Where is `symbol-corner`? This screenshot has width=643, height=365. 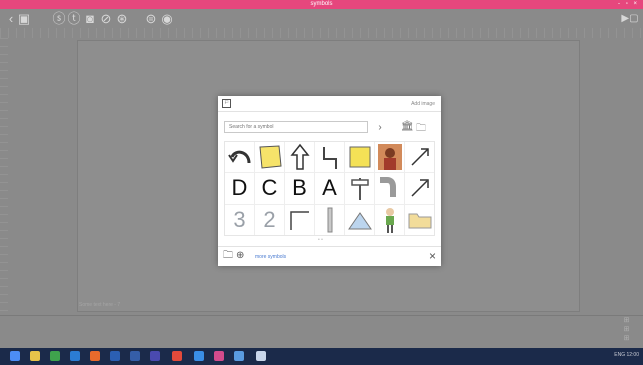 symbol-corner is located at coordinates (299, 219).